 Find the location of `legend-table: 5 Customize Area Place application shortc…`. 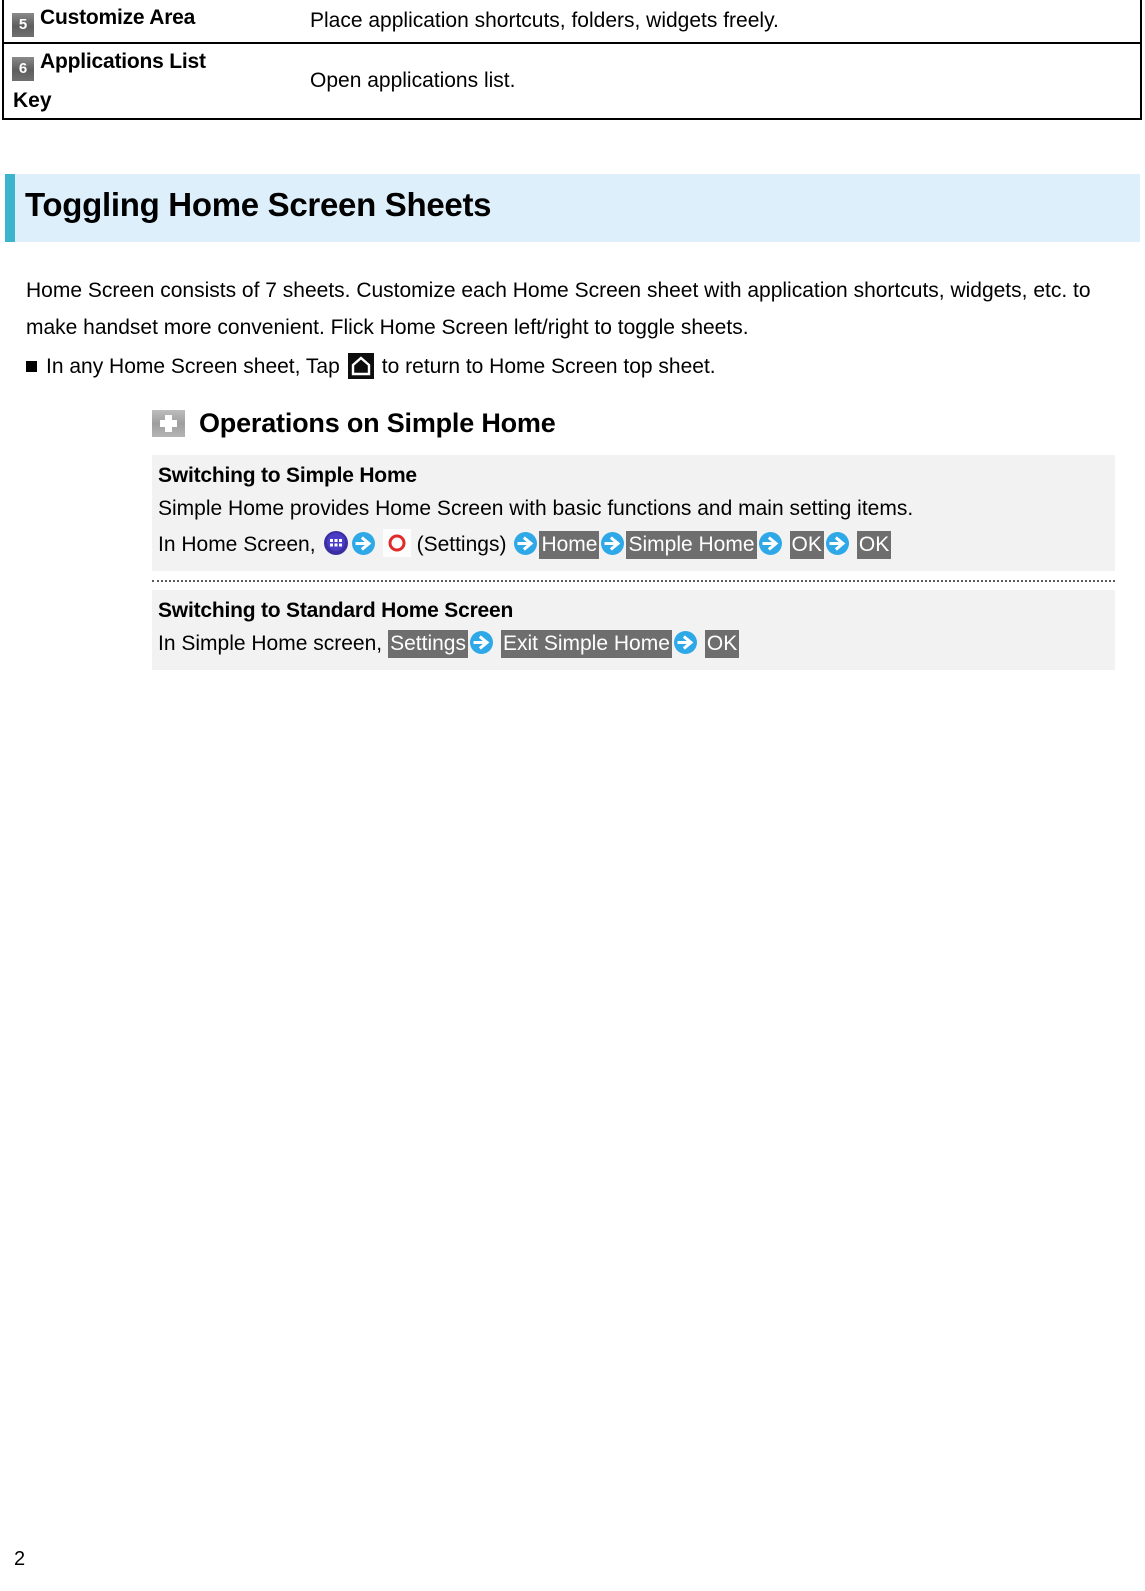

legend-table: 5 Customize Area Place application shortc… is located at coordinates (572, 60).